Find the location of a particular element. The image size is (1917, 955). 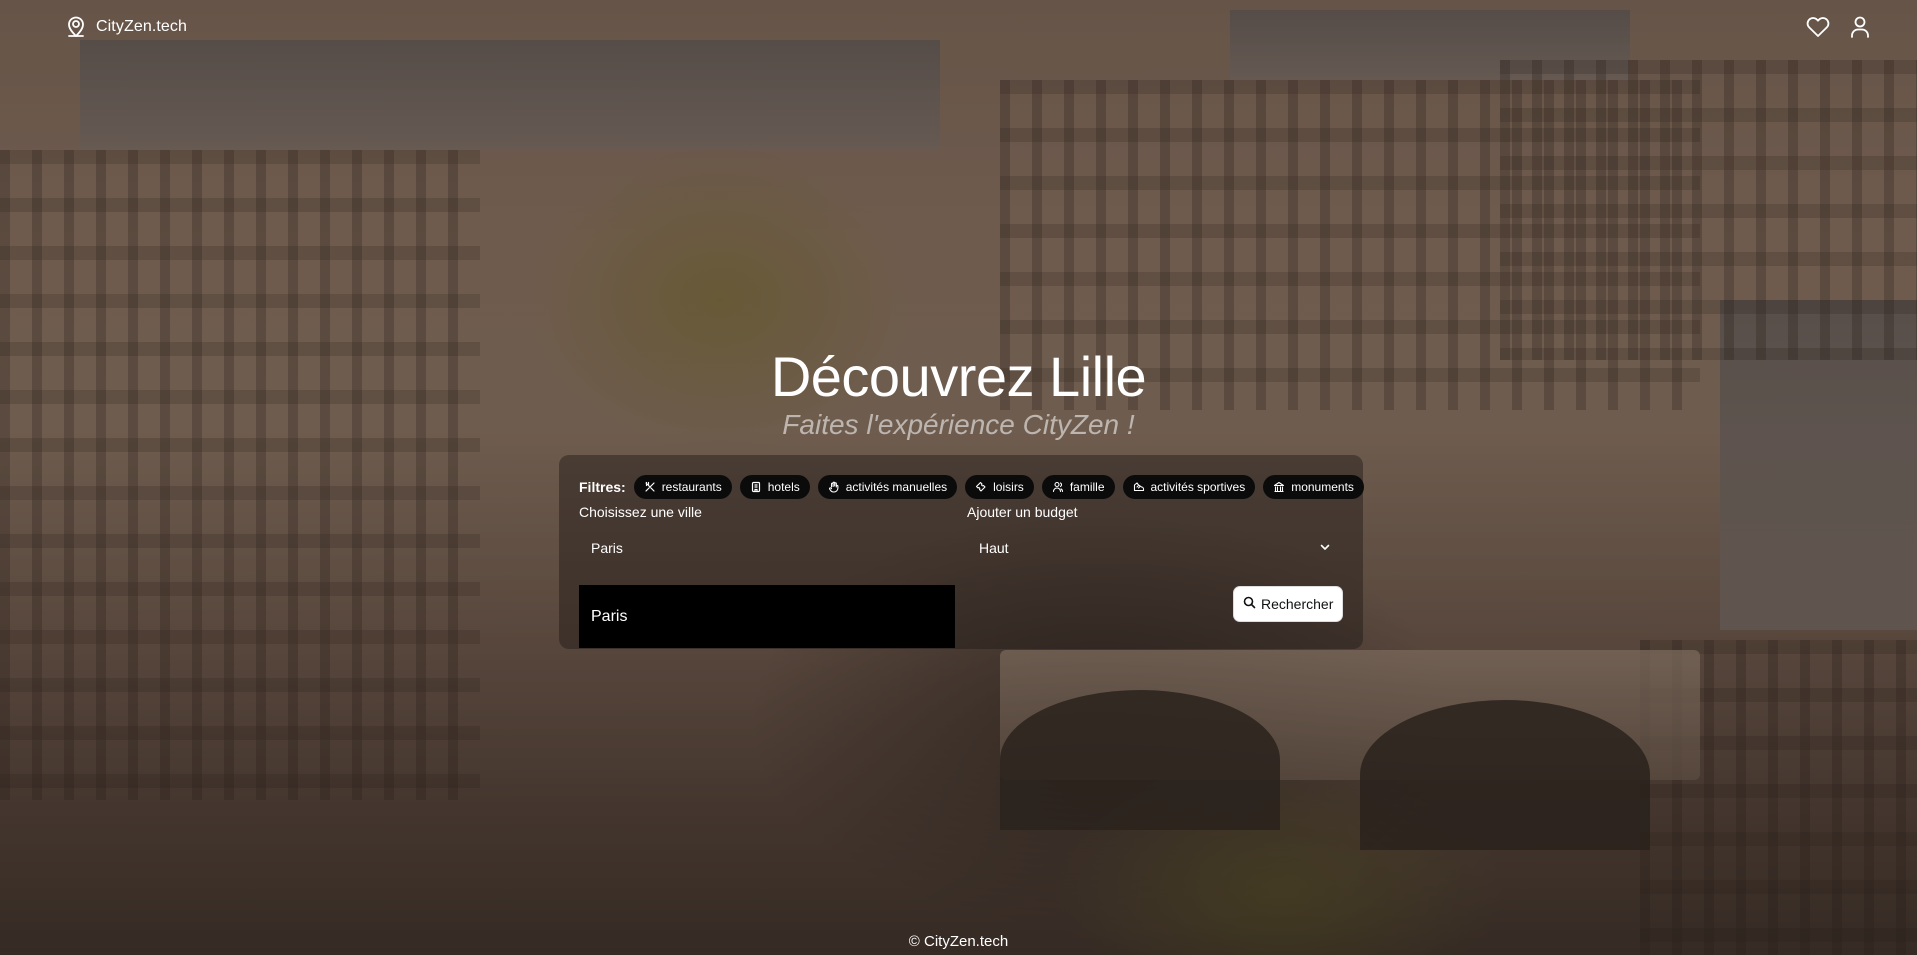

chip-label: activités manuelles is located at coordinates (896, 487).